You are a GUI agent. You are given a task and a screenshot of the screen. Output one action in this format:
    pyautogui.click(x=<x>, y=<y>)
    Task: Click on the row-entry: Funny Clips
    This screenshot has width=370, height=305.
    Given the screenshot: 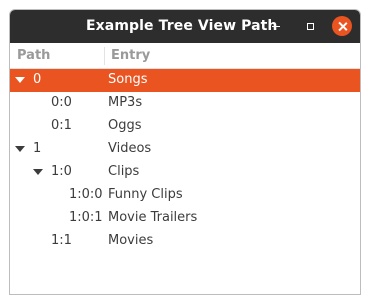 What is the action you would take?
    pyautogui.click(x=145, y=194)
    